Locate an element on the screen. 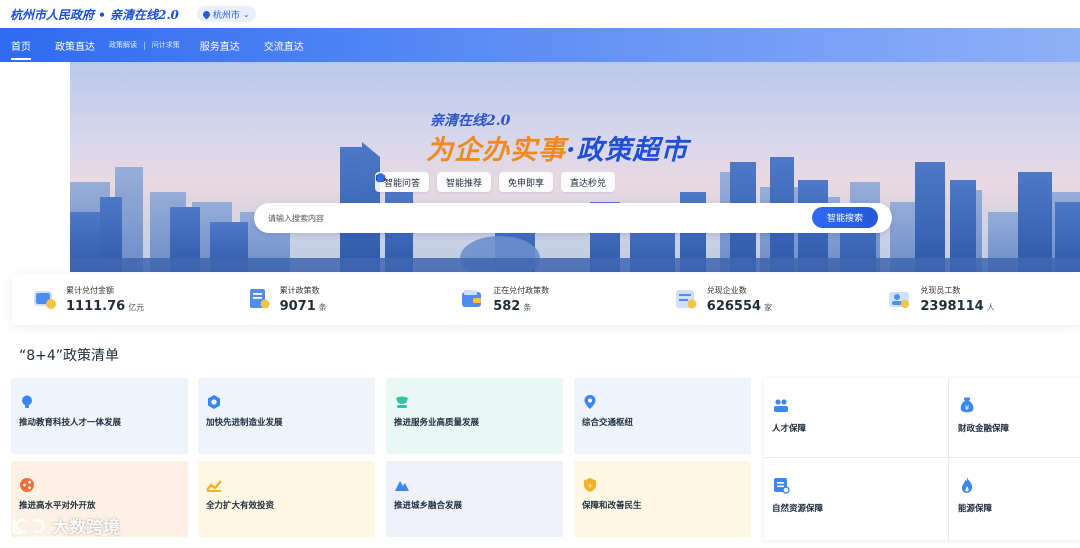  guarantee-panel: 人才保障 ¥ 财政金融保障 自然资源保障 能源保障 is located at coordinates (922, 459).